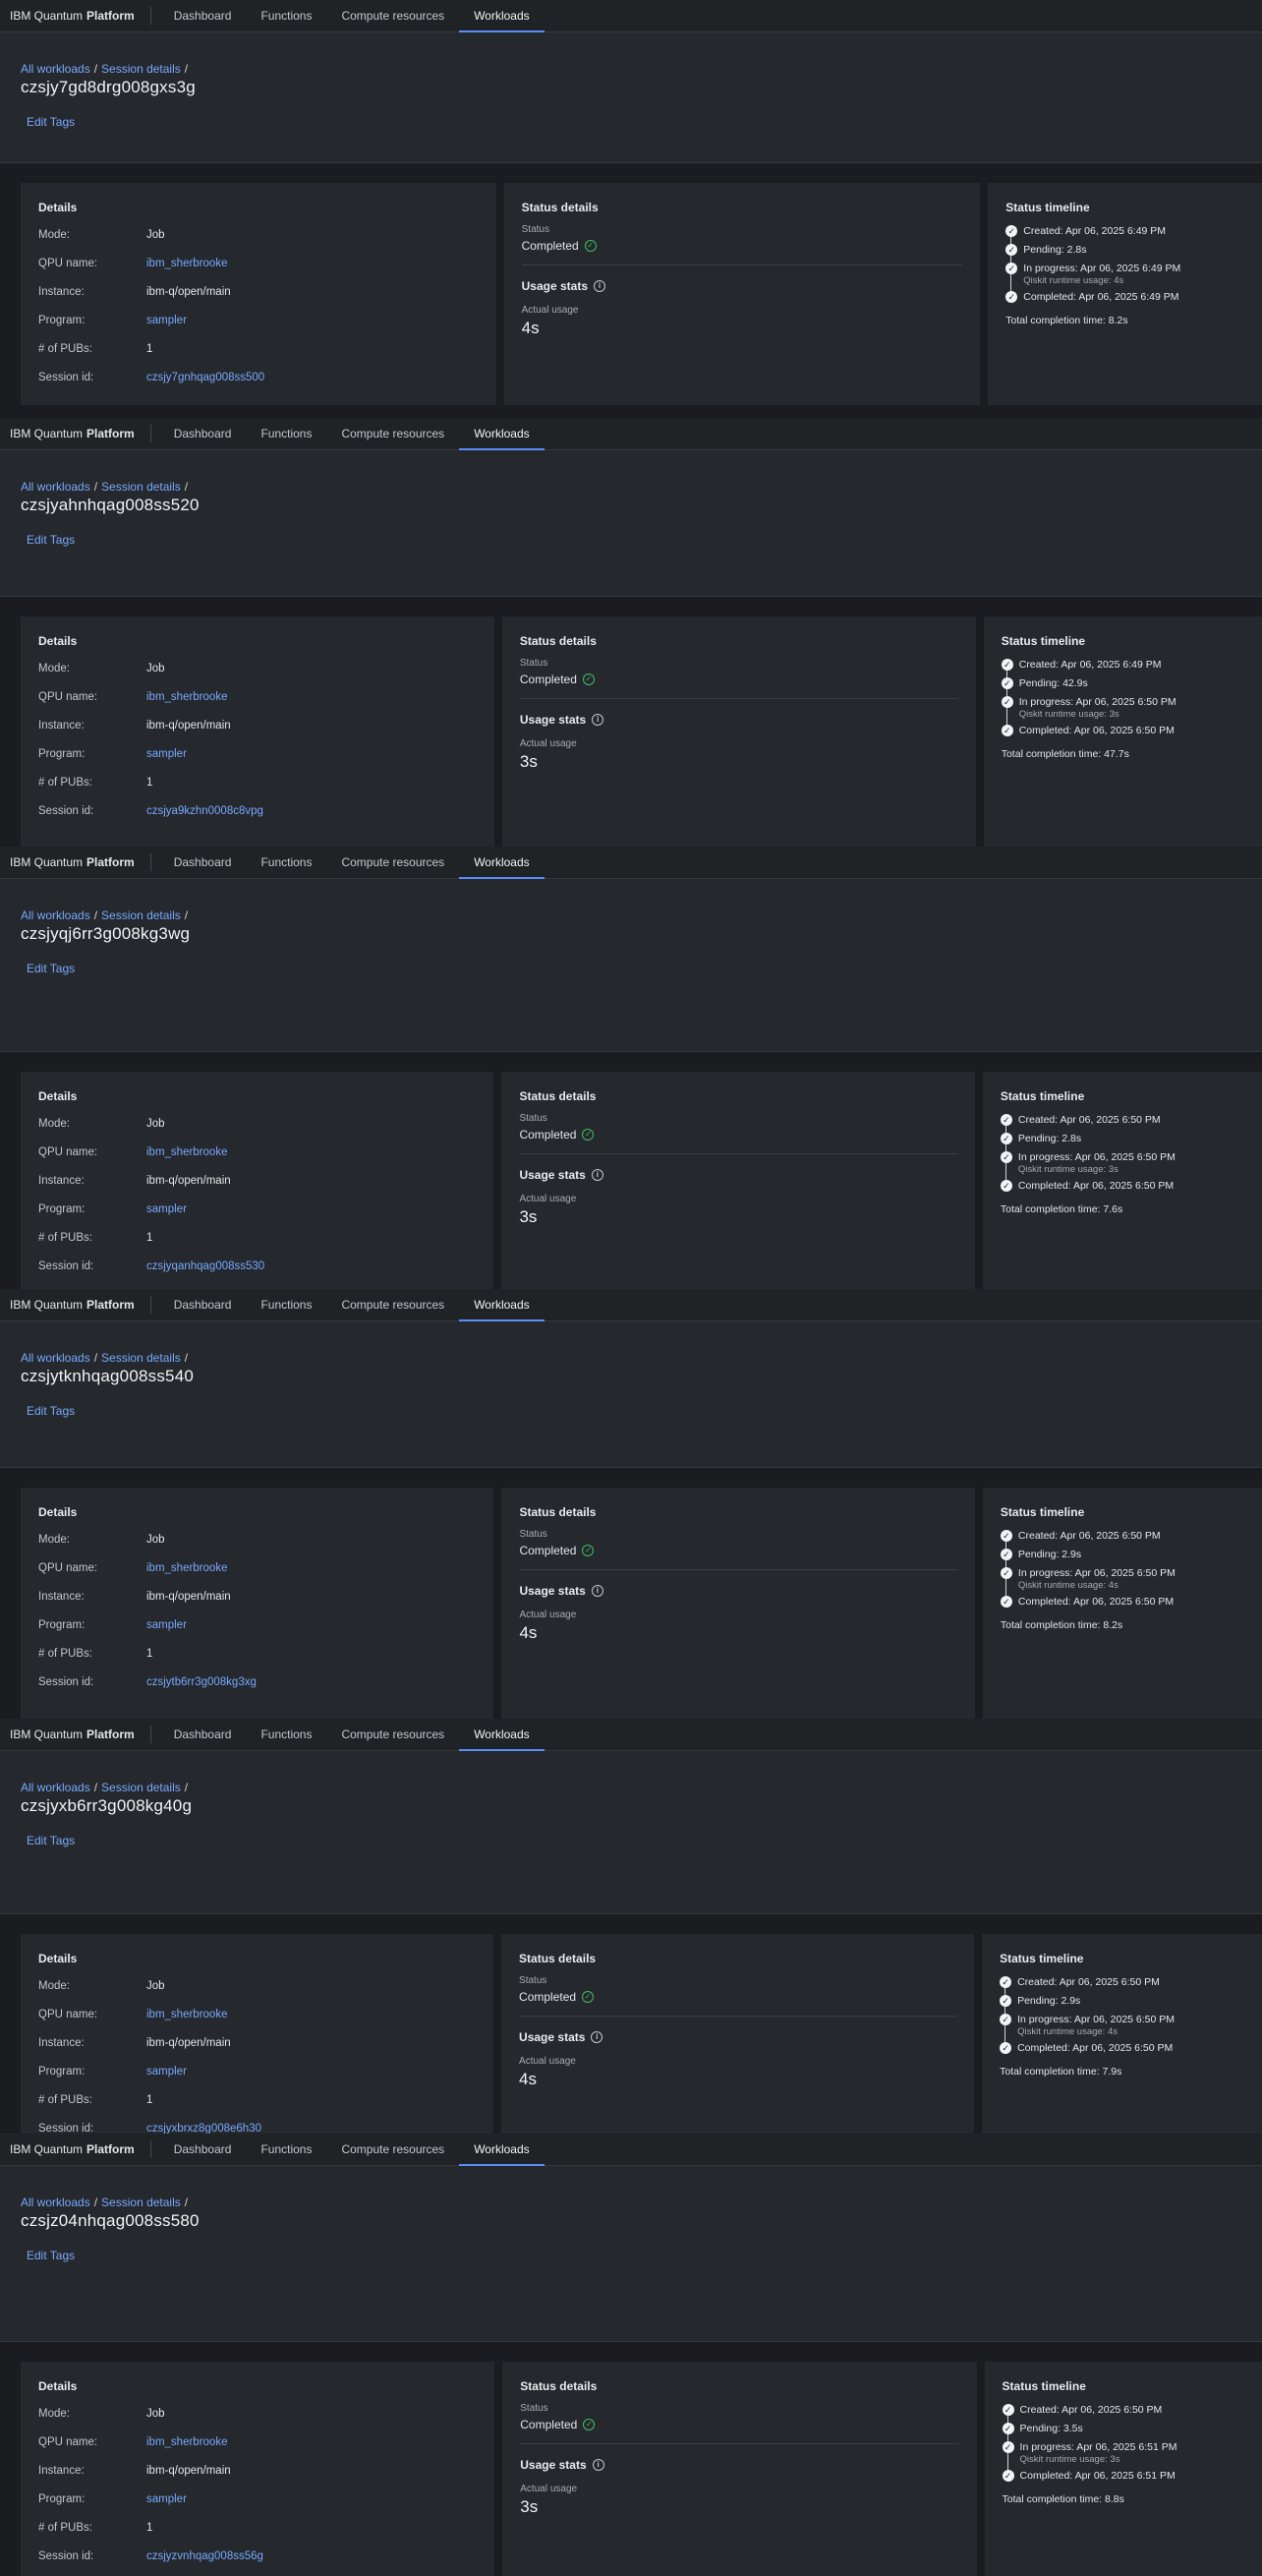 This screenshot has height=2576, width=1262. What do you see at coordinates (68, 697) in the screenshot?
I see `detail-label: QPU name:` at bounding box center [68, 697].